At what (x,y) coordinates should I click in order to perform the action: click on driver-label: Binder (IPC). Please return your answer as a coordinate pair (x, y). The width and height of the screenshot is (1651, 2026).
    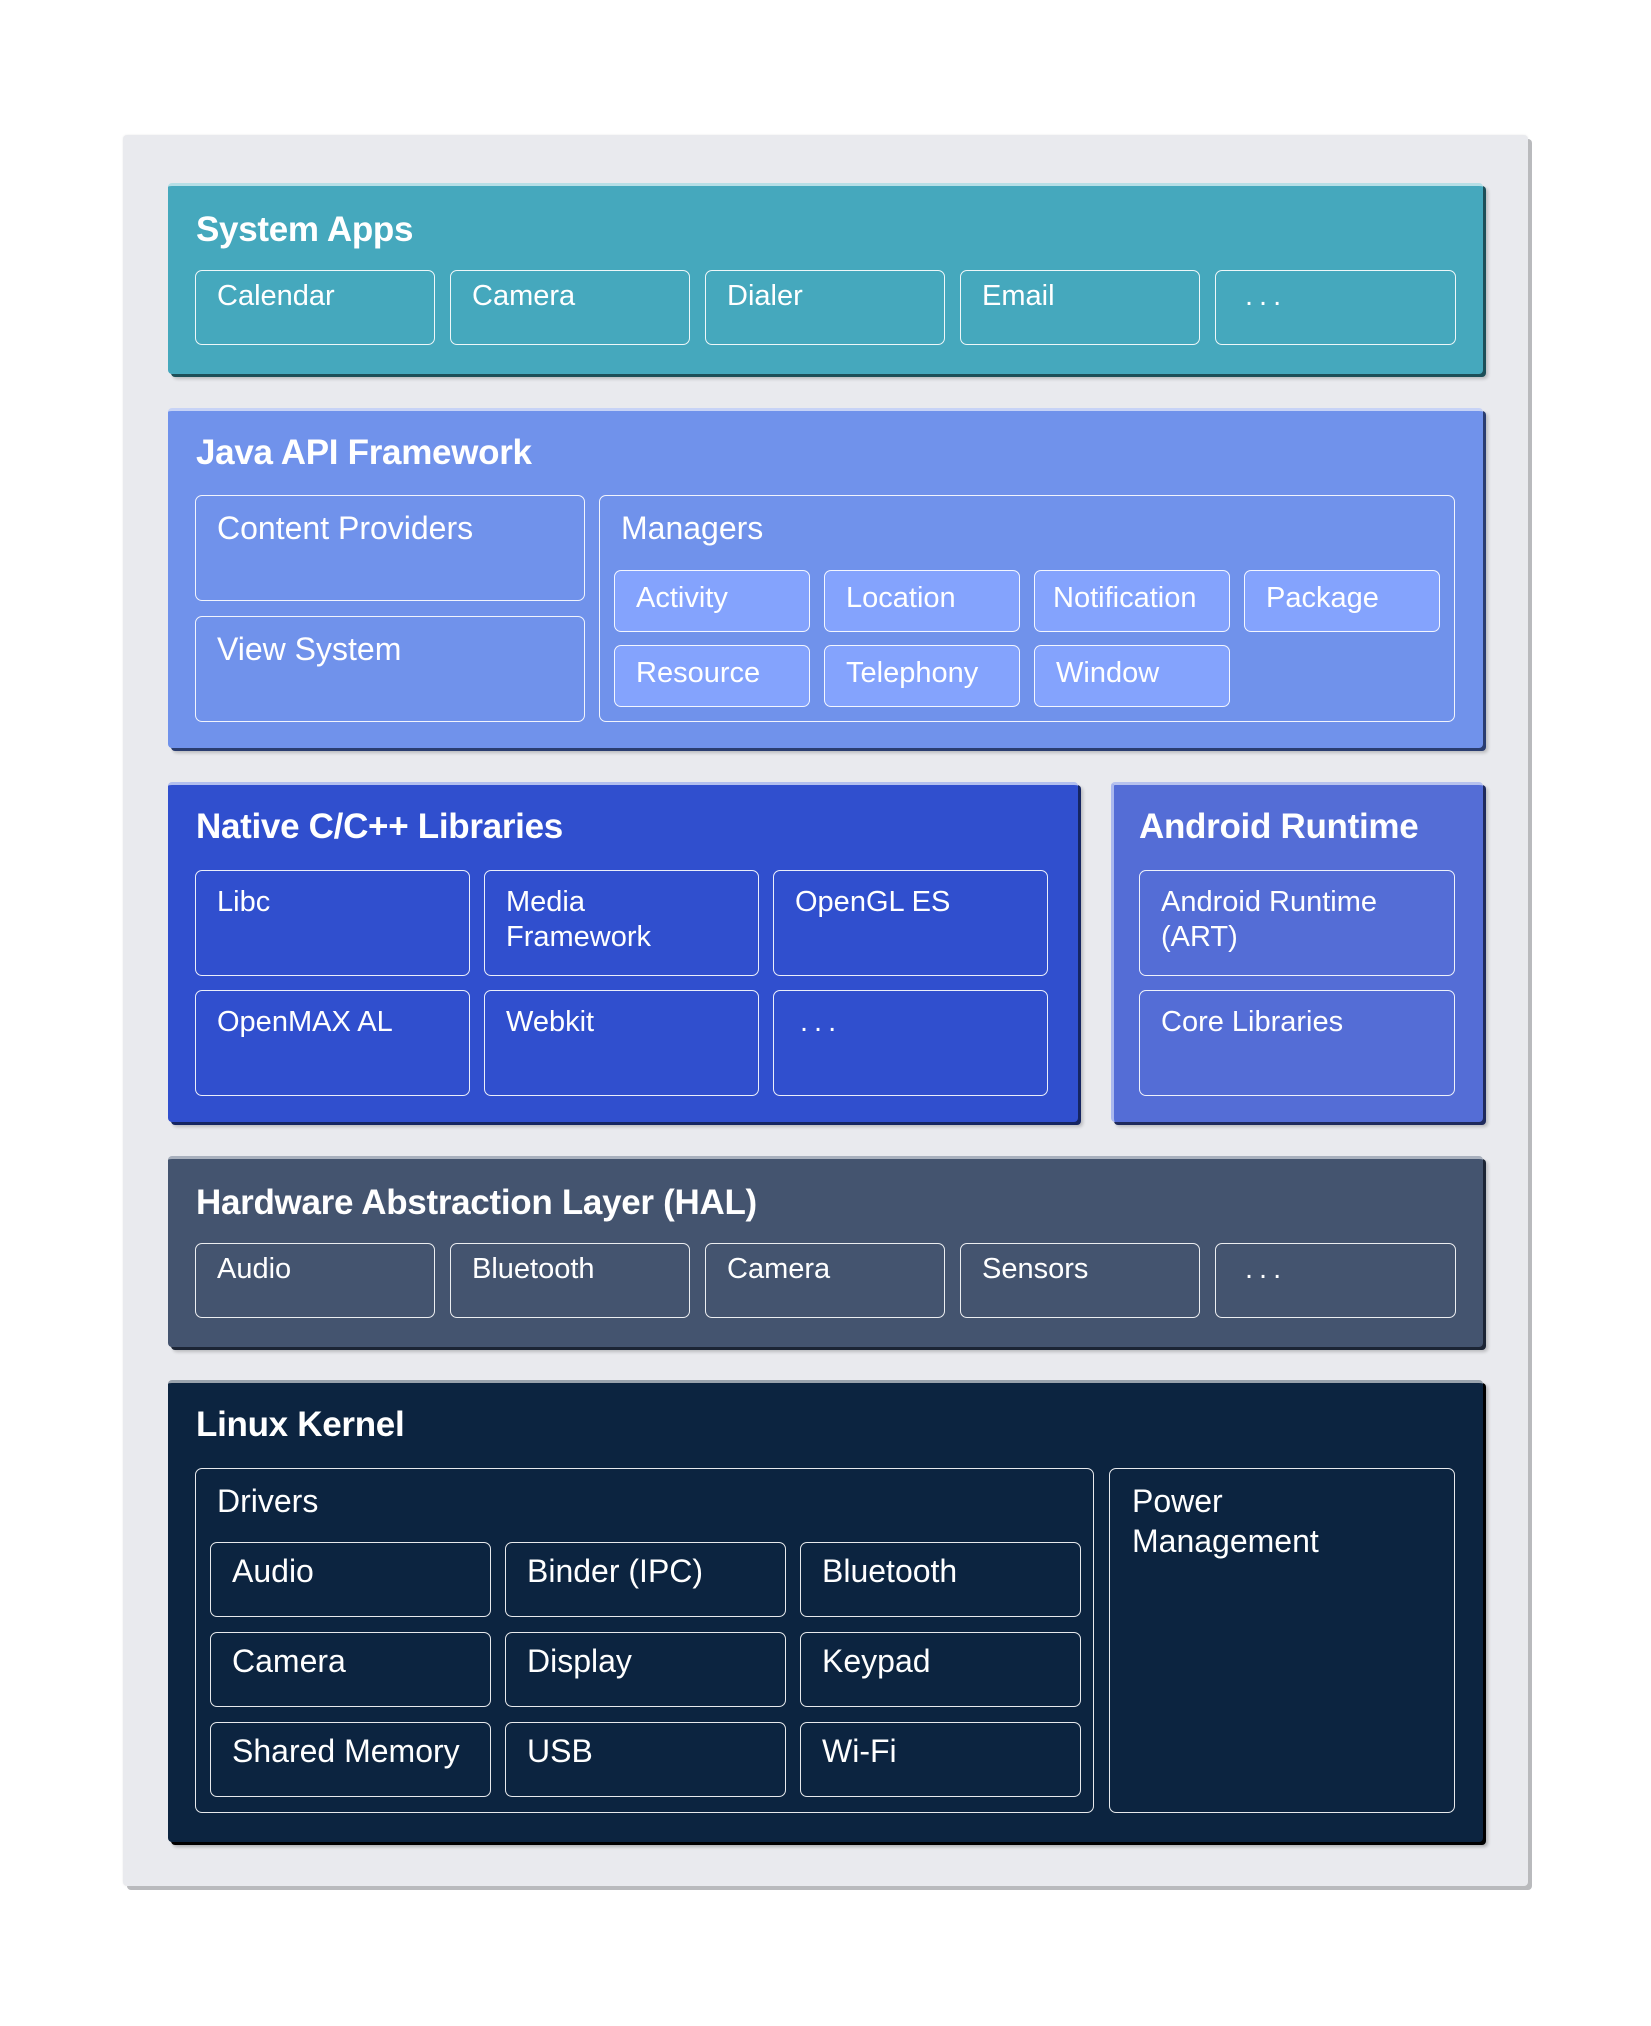
    Looking at the image, I should click on (615, 1571).